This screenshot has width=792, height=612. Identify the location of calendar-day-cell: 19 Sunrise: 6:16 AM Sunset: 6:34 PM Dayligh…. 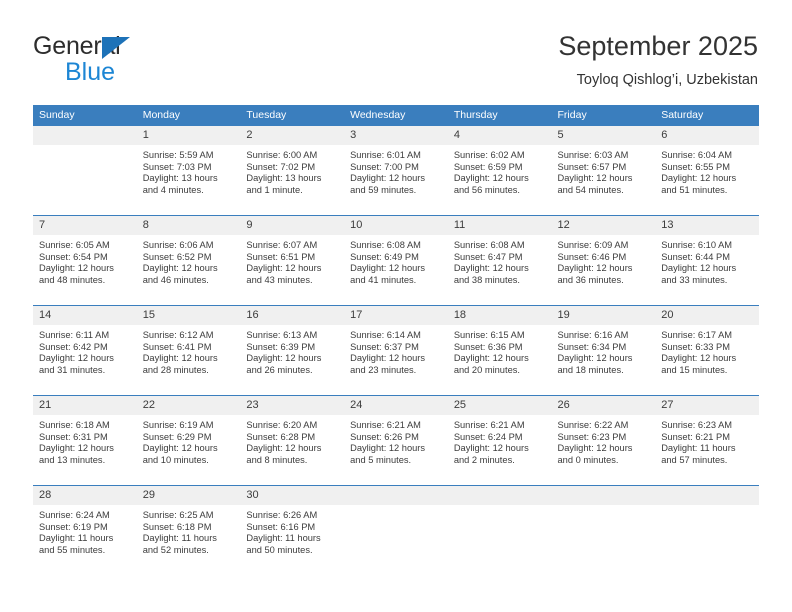
(603, 350).